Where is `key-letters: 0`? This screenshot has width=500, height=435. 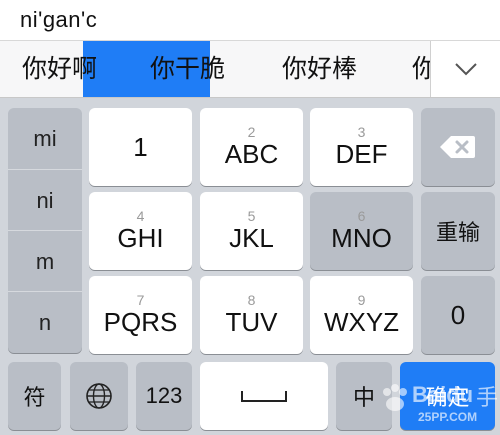 key-letters: 0 is located at coordinates (458, 315).